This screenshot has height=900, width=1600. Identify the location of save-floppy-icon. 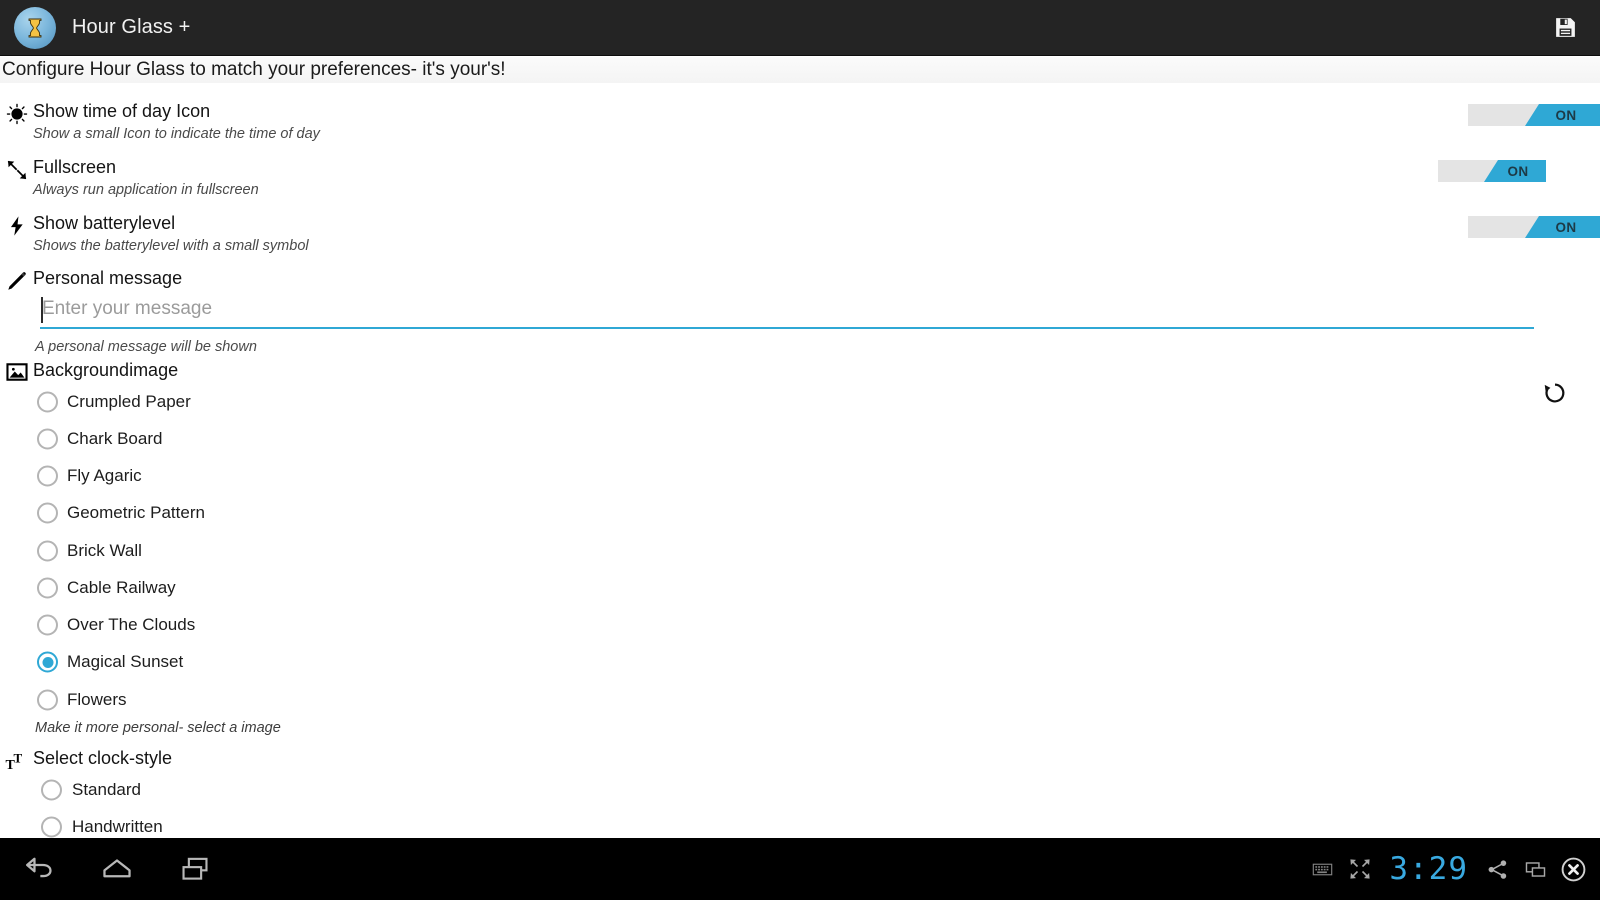
(1565, 28).